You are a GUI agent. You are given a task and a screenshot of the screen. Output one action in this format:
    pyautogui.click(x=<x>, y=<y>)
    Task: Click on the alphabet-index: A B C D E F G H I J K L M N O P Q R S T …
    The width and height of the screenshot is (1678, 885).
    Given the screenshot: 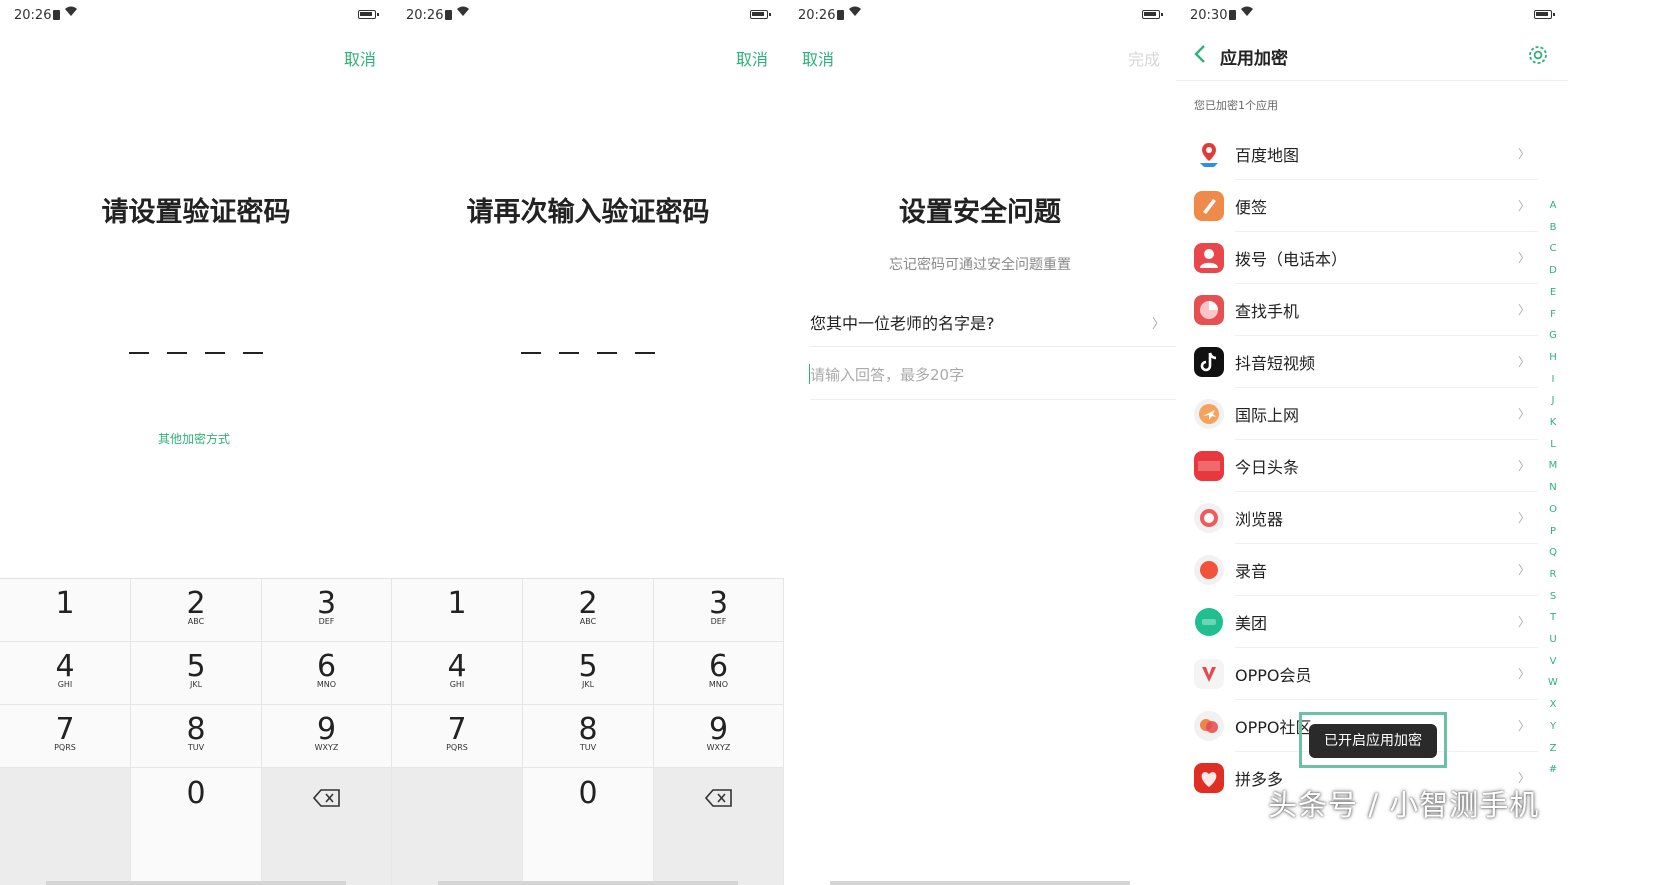 What is the action you would take?
    pyautogui.click(x=1553, y=488)
    